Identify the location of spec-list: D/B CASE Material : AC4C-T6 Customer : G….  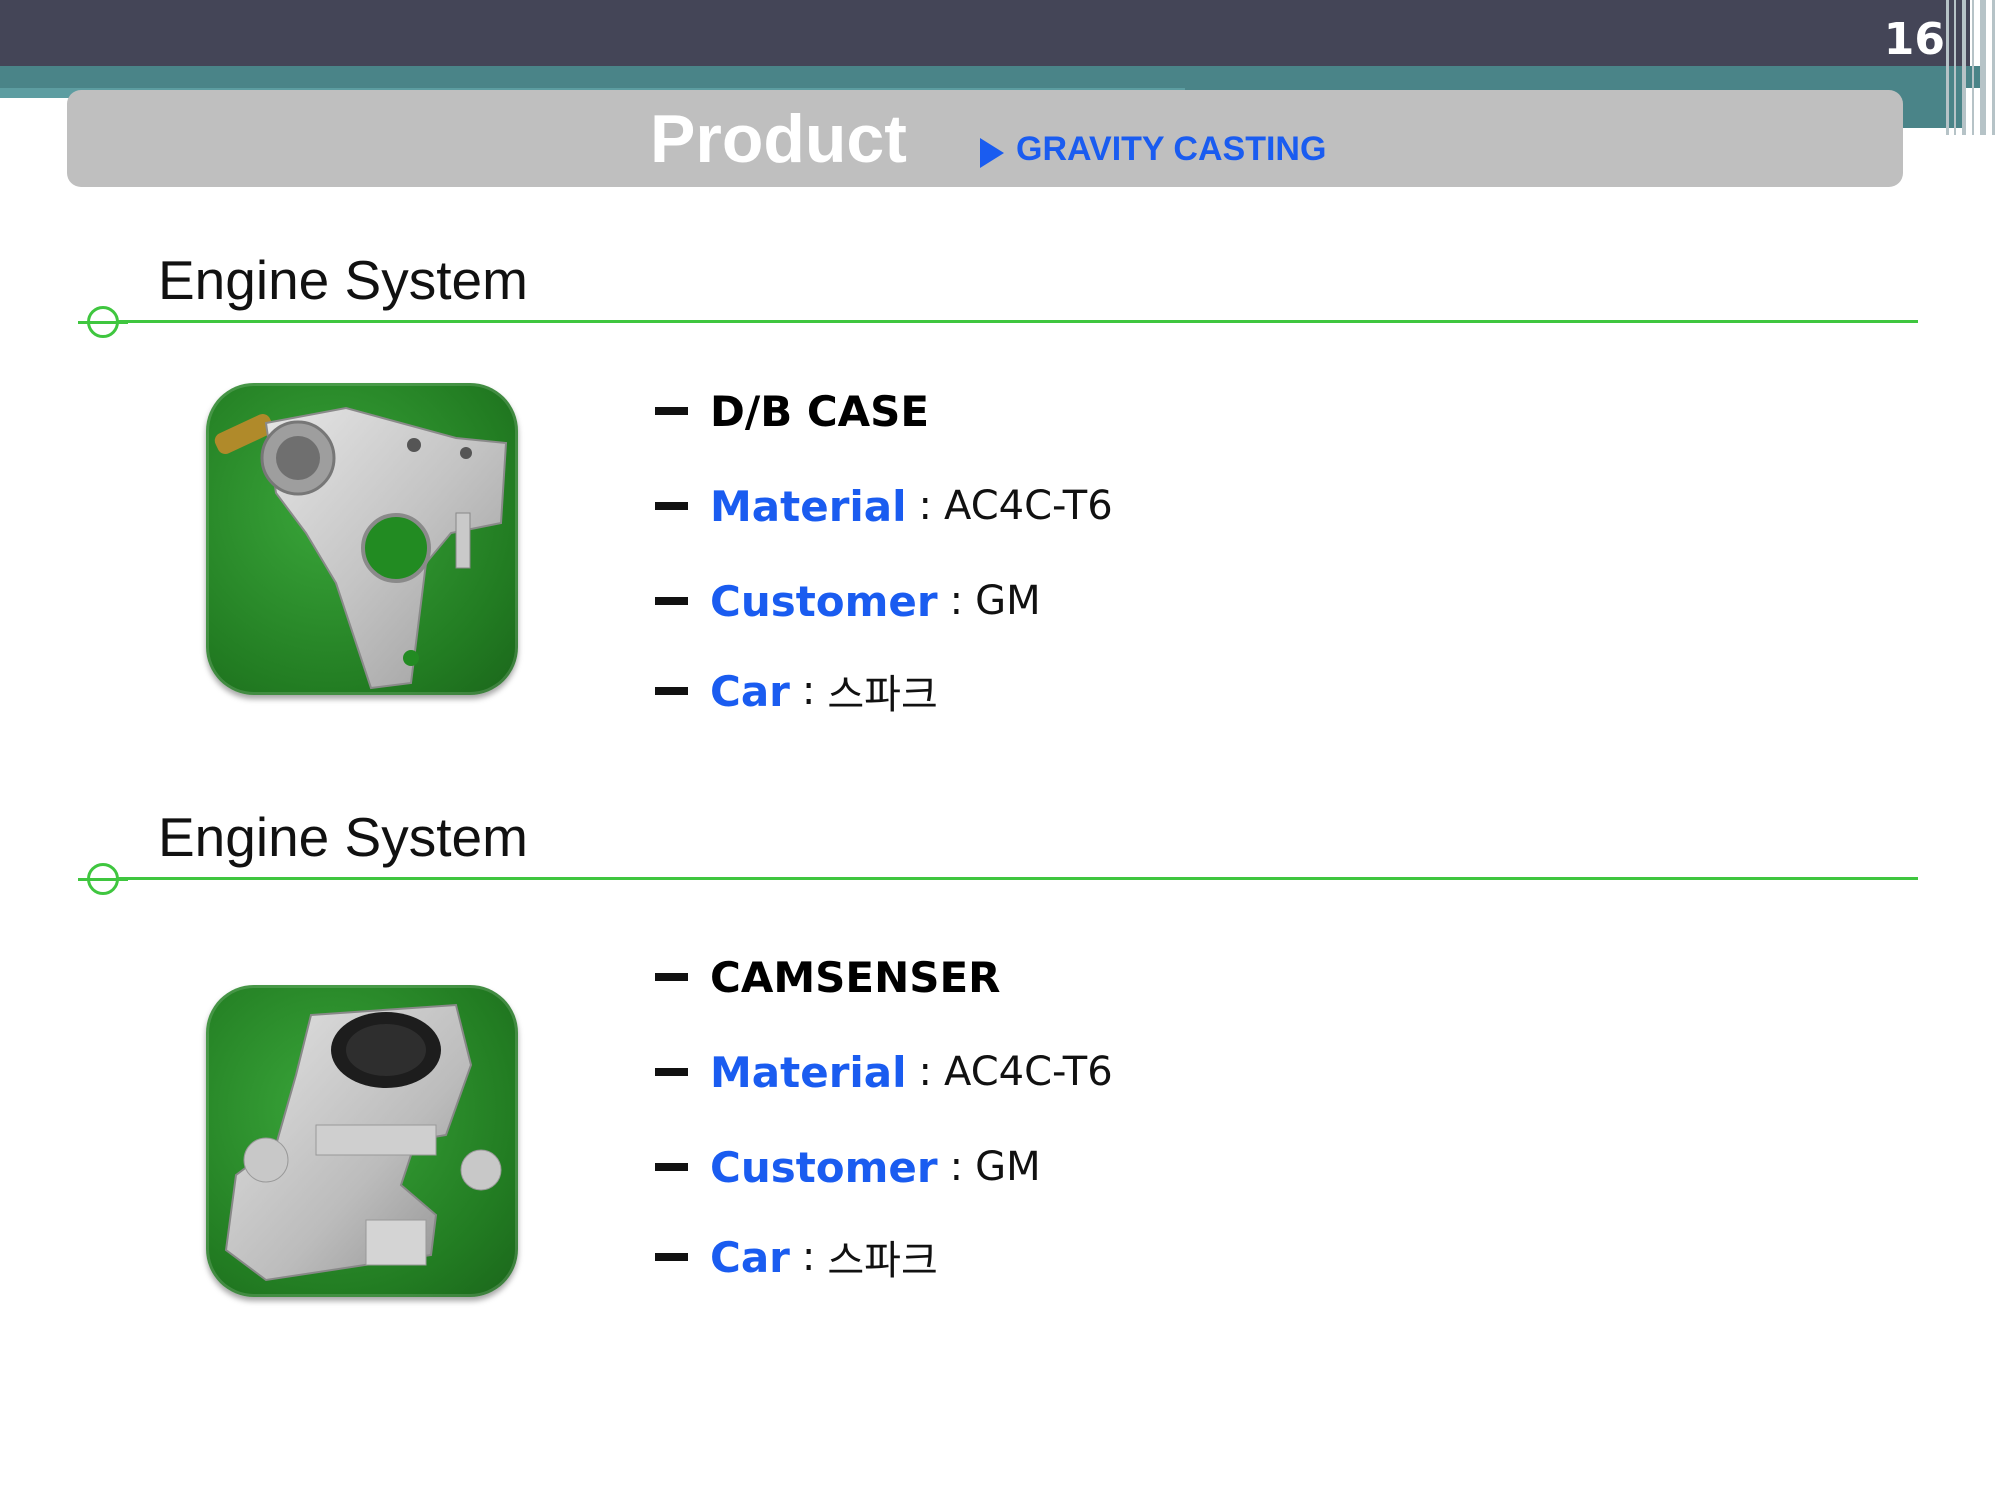
(884, 551).